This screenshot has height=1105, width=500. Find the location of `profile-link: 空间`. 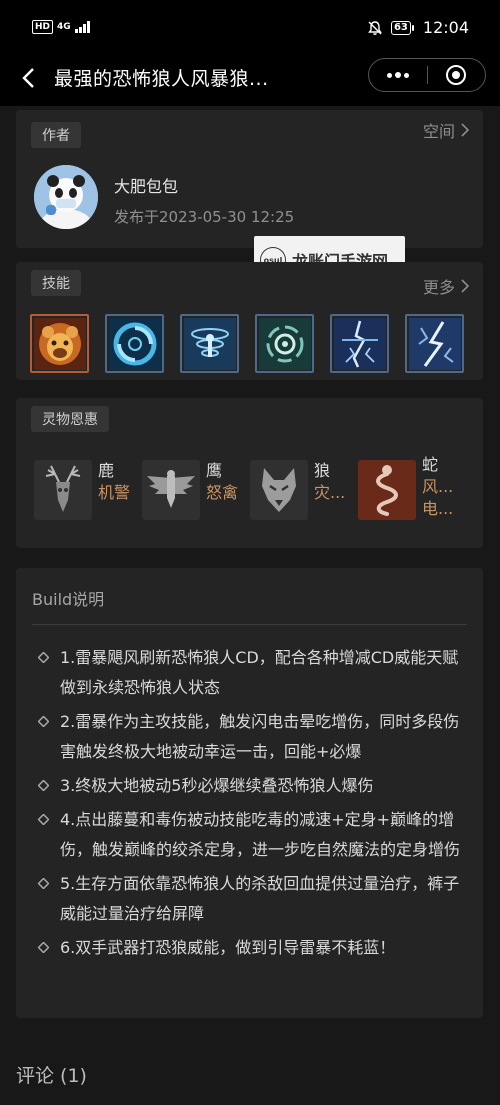

profile-link: 空间 is located at coordinates (446, 130).